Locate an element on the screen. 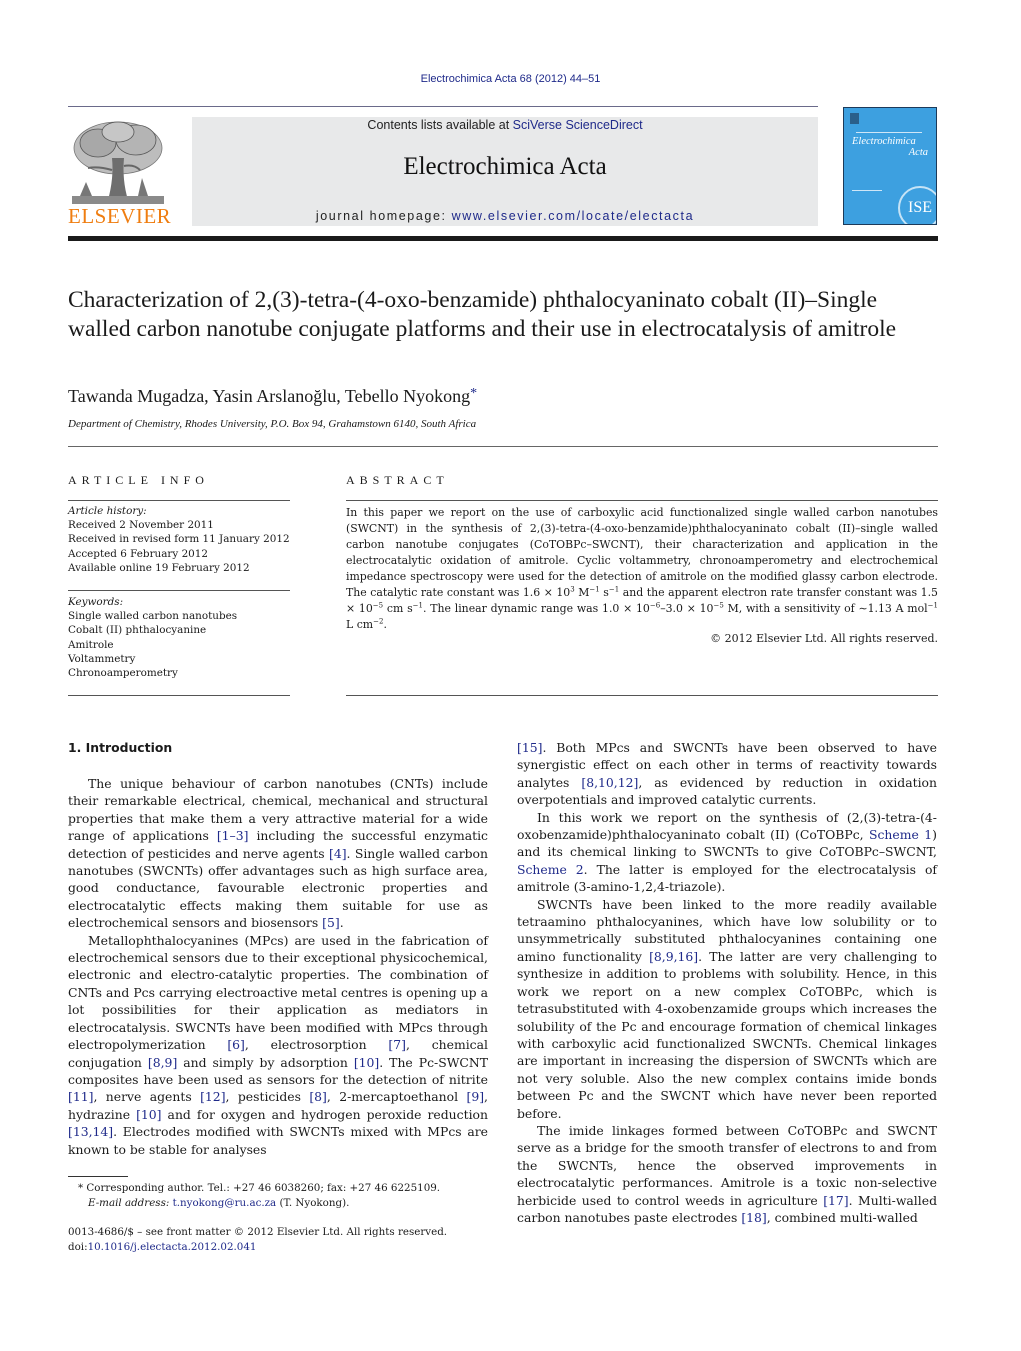  homepage-link: www.elsevier.com/locate/electacta is located at coordinates (573, 216).